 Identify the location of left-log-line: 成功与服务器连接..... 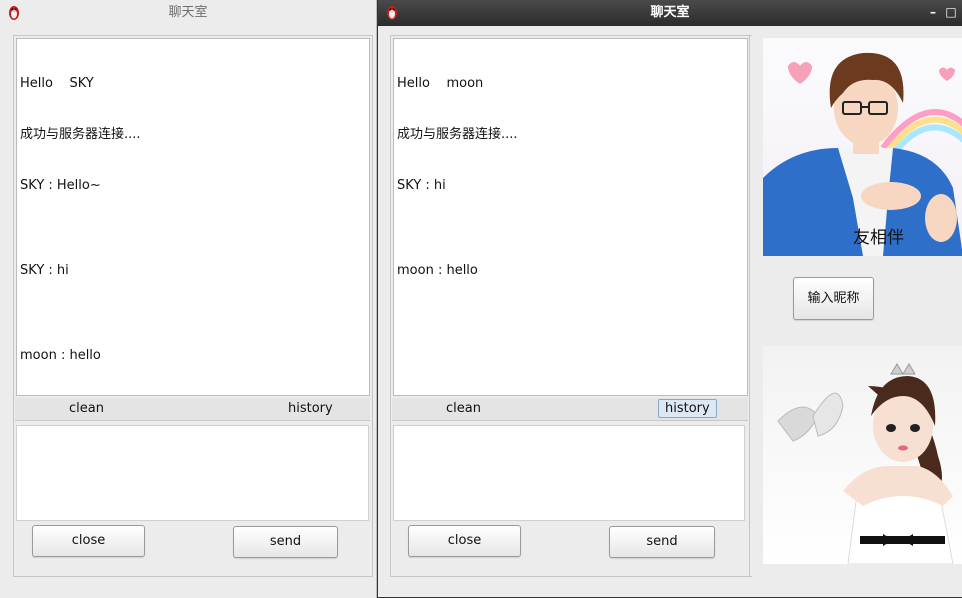
(80, 134).